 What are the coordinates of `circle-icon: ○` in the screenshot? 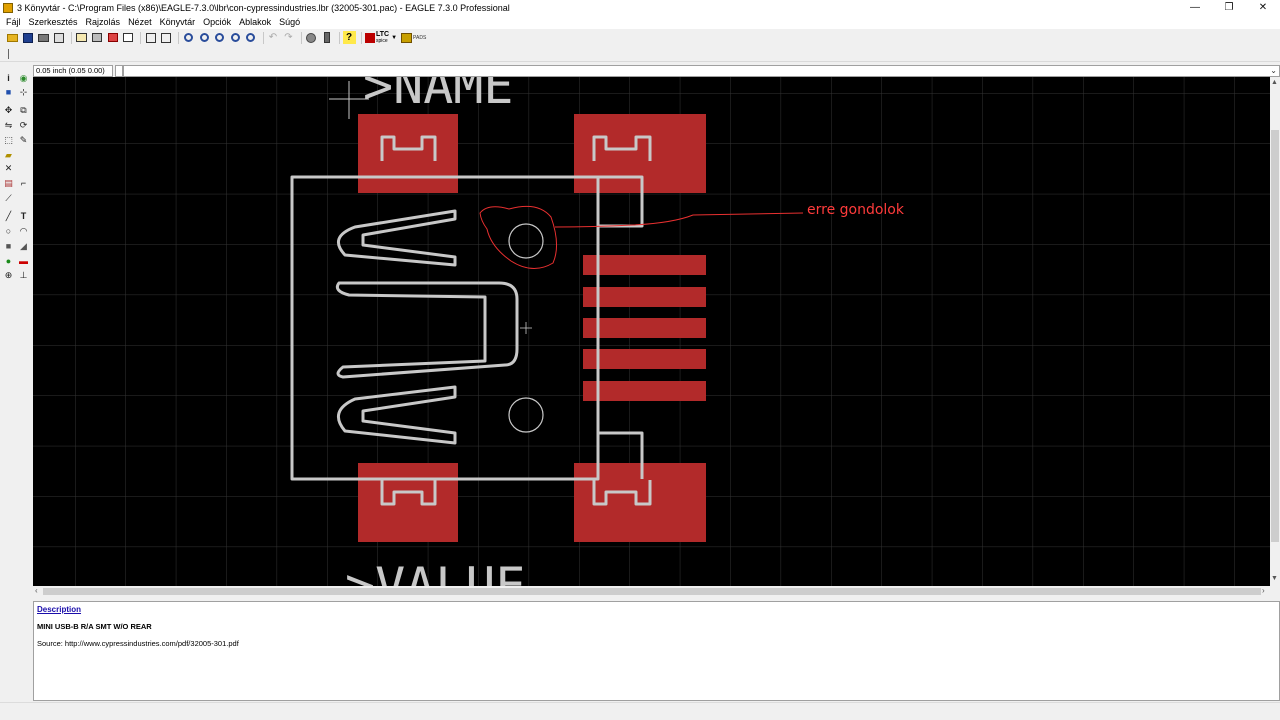 It's located at (8, 231).